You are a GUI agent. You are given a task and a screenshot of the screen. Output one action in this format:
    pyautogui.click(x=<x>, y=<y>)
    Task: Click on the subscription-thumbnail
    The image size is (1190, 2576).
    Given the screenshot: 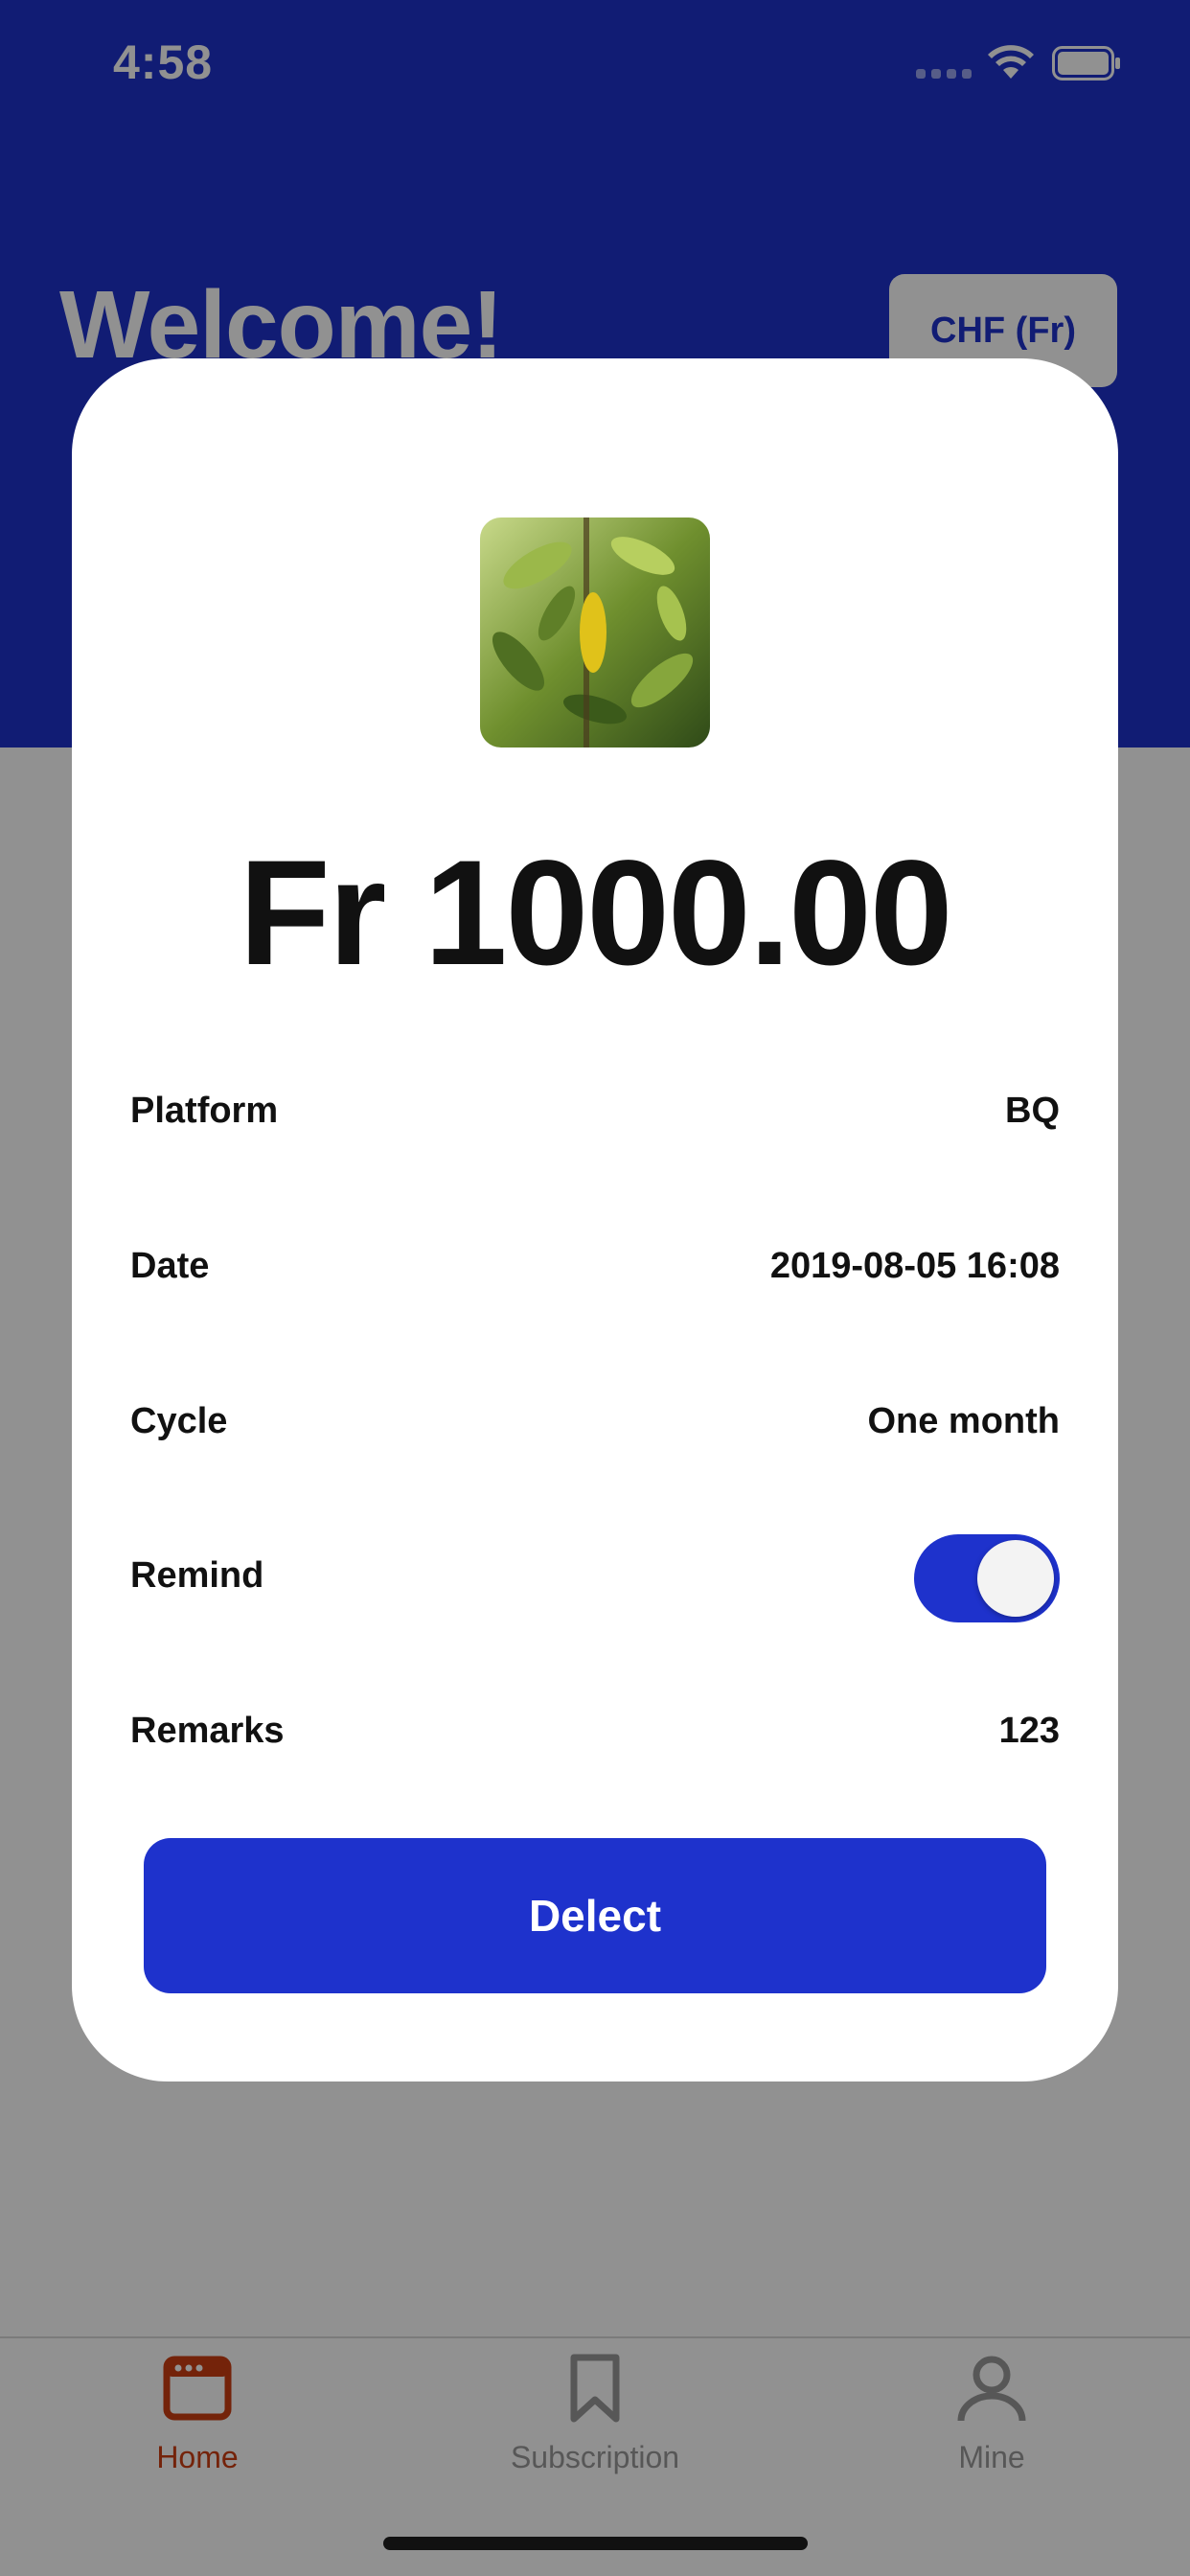 What is the action you would take?
    pyautogui.click(x=595, y=633)
    